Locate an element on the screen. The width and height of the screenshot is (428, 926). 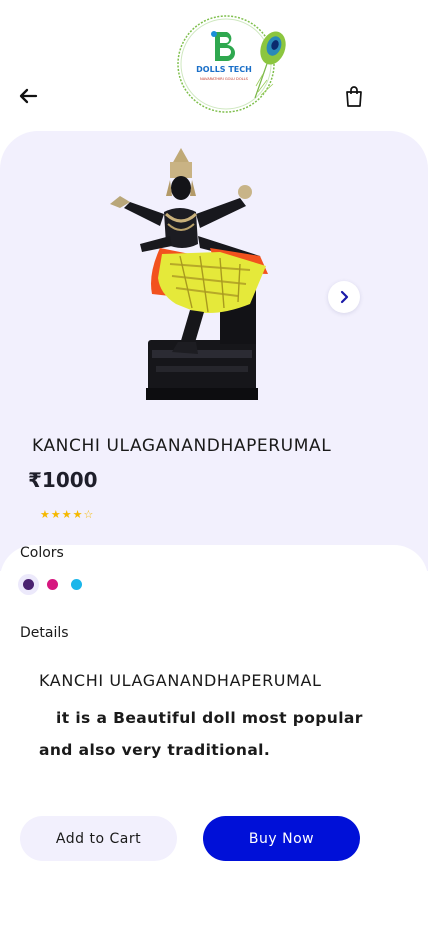
shopping-bag-icon is located at coordinates (354, 96).